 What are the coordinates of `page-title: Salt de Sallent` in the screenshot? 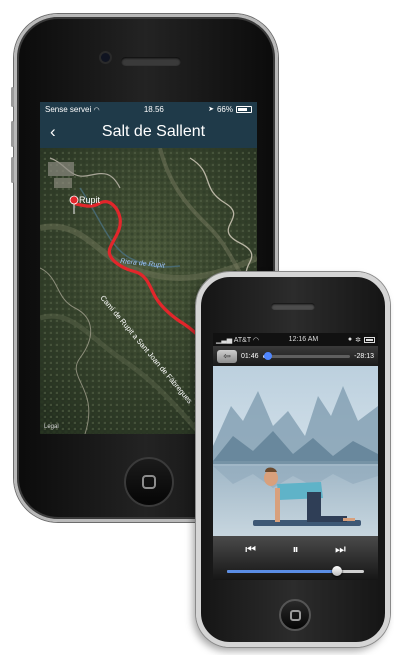 It's located at (153, 131).